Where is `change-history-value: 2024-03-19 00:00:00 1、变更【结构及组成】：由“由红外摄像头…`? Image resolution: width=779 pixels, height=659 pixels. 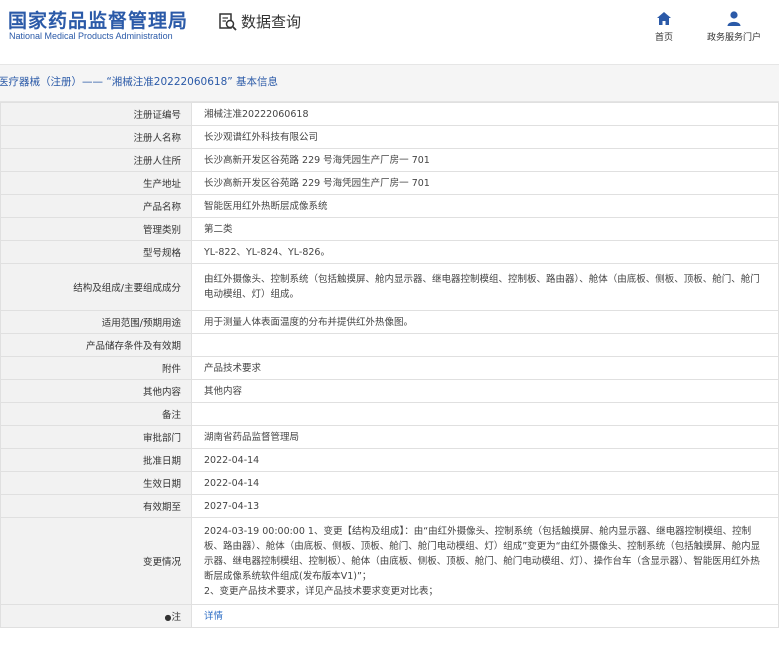 change-history-value: 2024-03-19 00:00:00 1、变更【结构及组成】：由“由红外摄像头… is located at coordinates (485, 561).